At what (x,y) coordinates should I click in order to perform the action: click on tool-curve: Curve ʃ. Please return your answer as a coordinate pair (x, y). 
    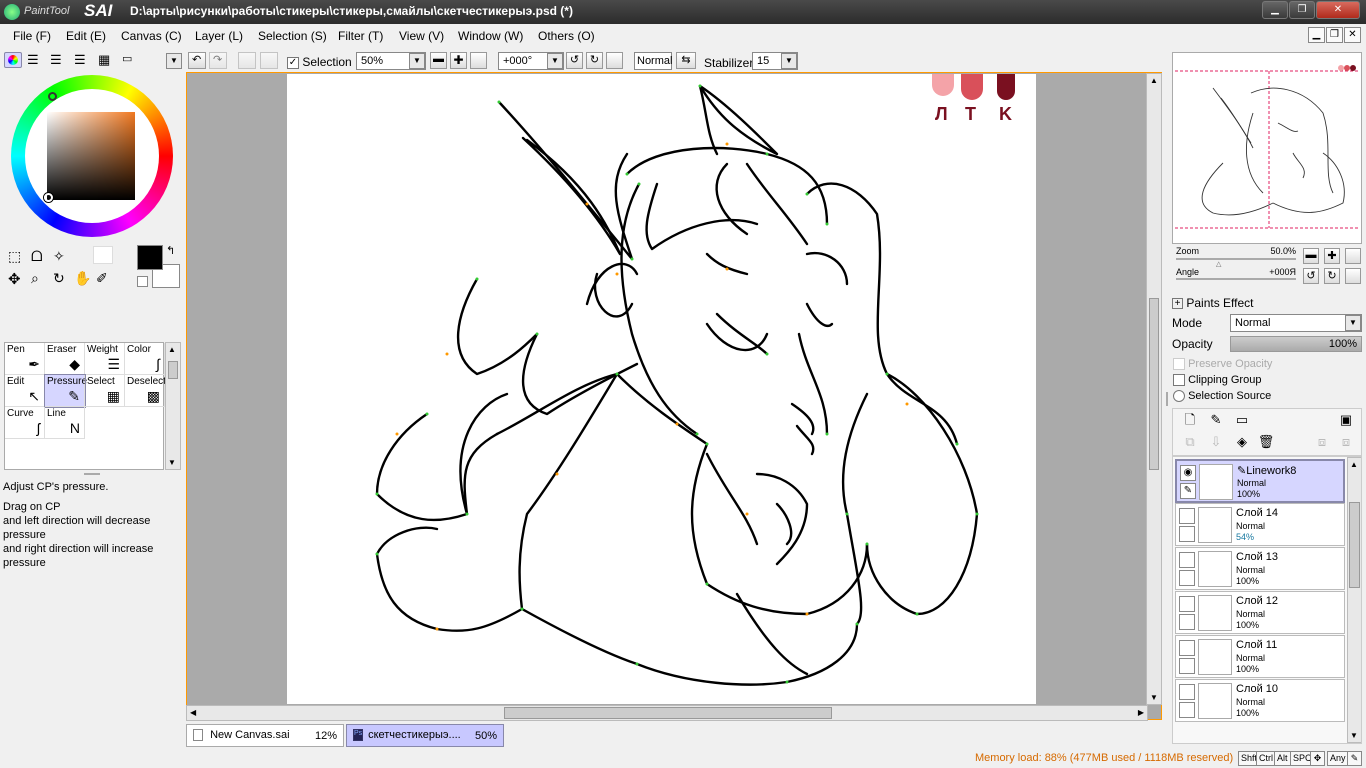
    Looking at the image, I should click on (25, 423).